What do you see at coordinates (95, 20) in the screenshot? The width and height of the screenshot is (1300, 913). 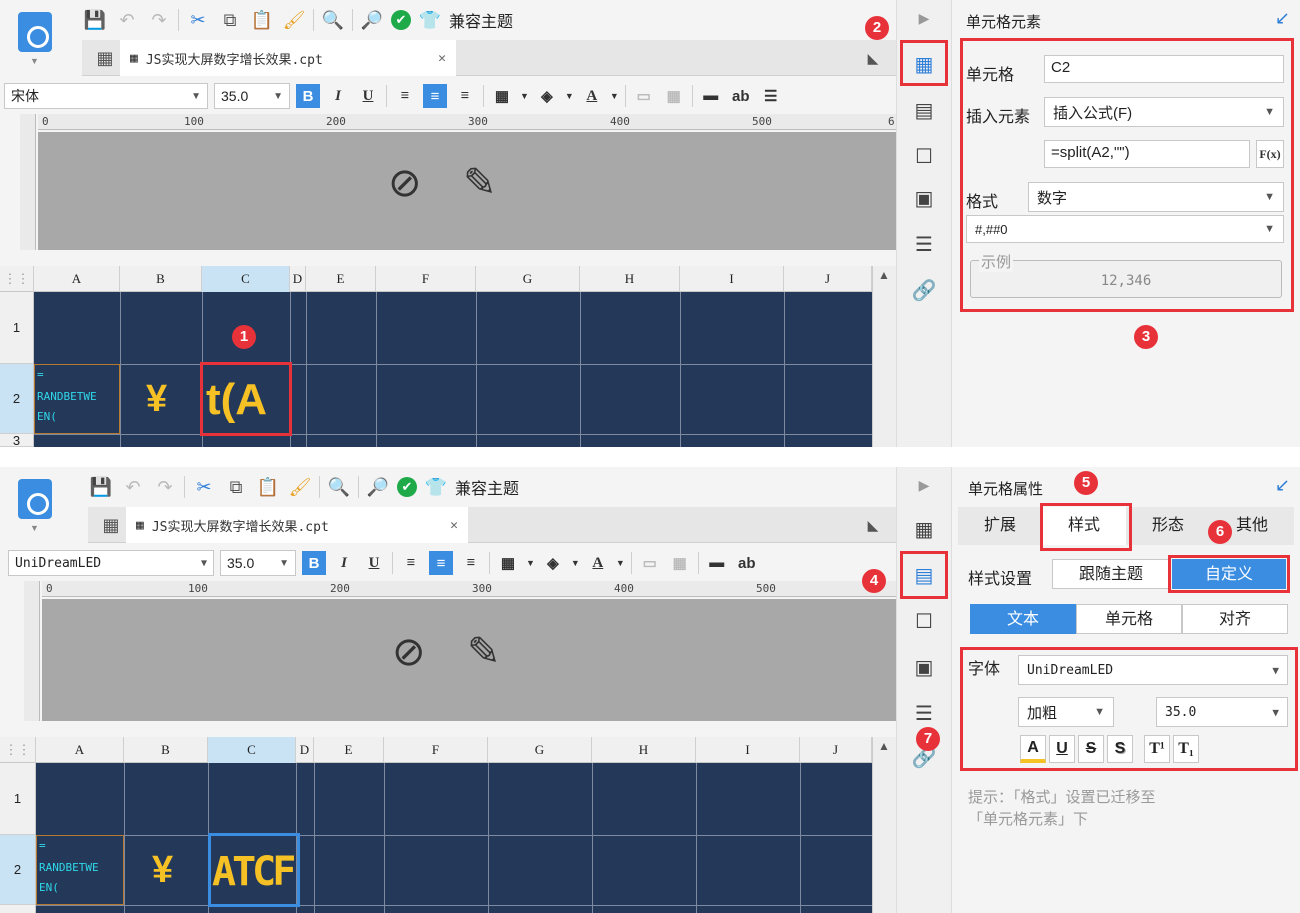 I see `save-icon: 💾` at bounding box center [95, 20].